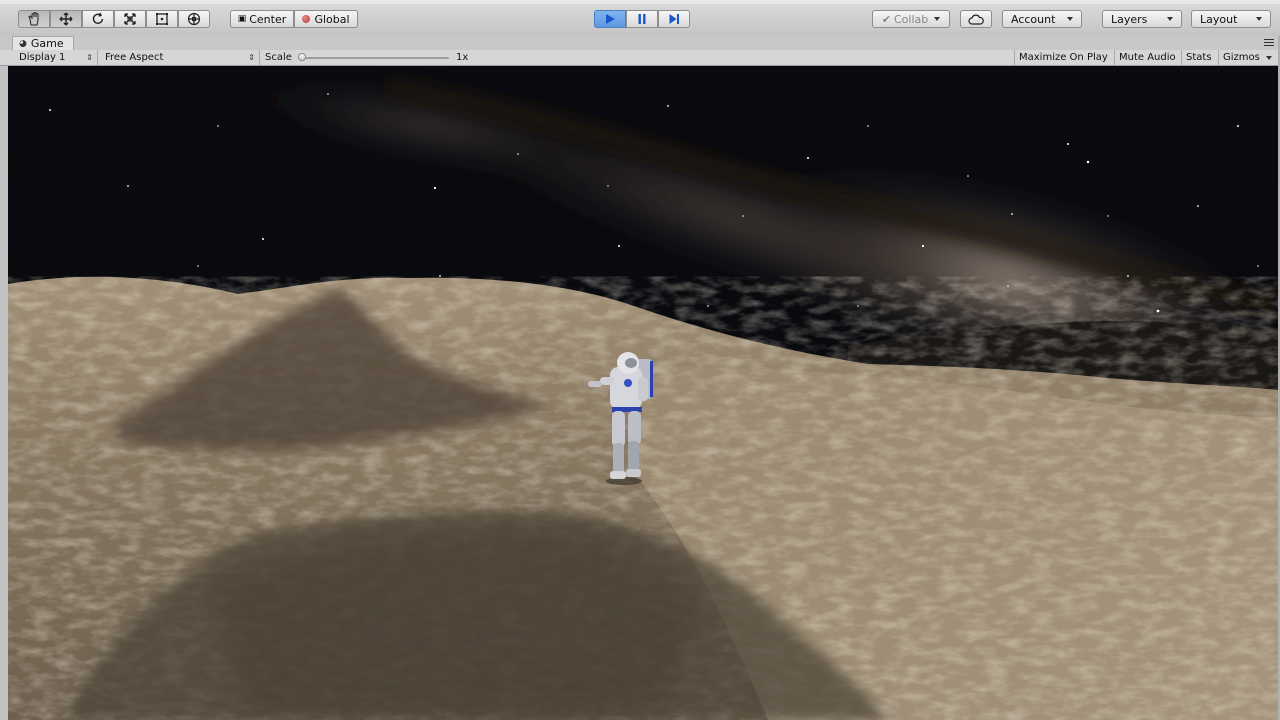 The image size is (1280, 720). I want to click on collab-dropdown: ✔ Collab, so click(911, 19).